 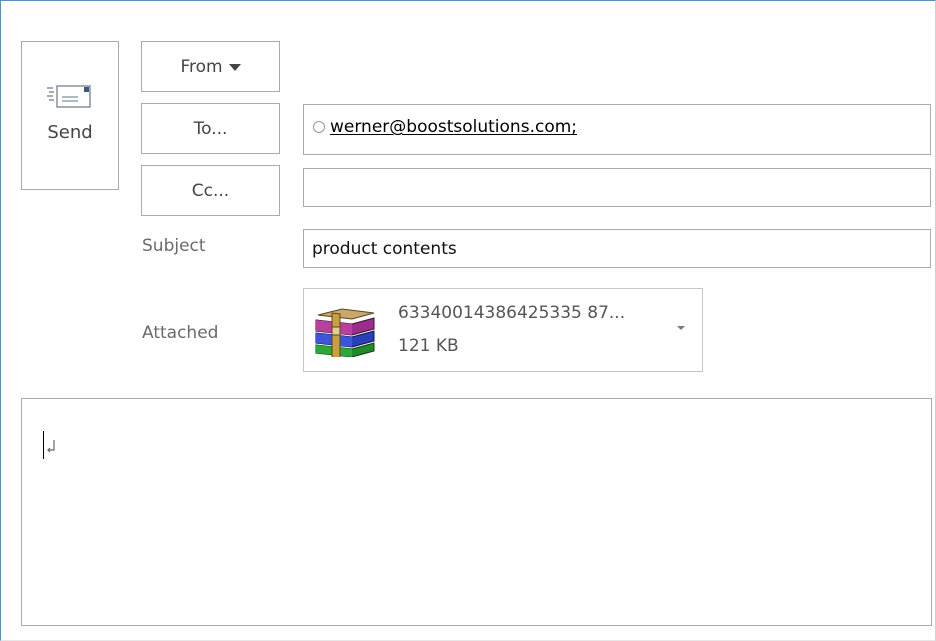 What do you see at coordinates (617, 129) in the screenshot?
I see `to-field: werner@boostsolutions.com;` at bounding box center [617, 129].